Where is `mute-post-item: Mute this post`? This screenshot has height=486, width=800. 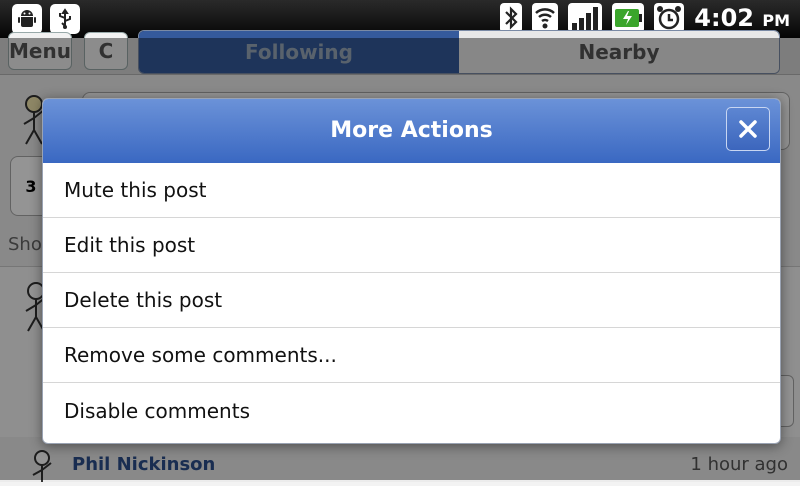
mute-post-item: Mute this post is located at coordinates (411, 190).